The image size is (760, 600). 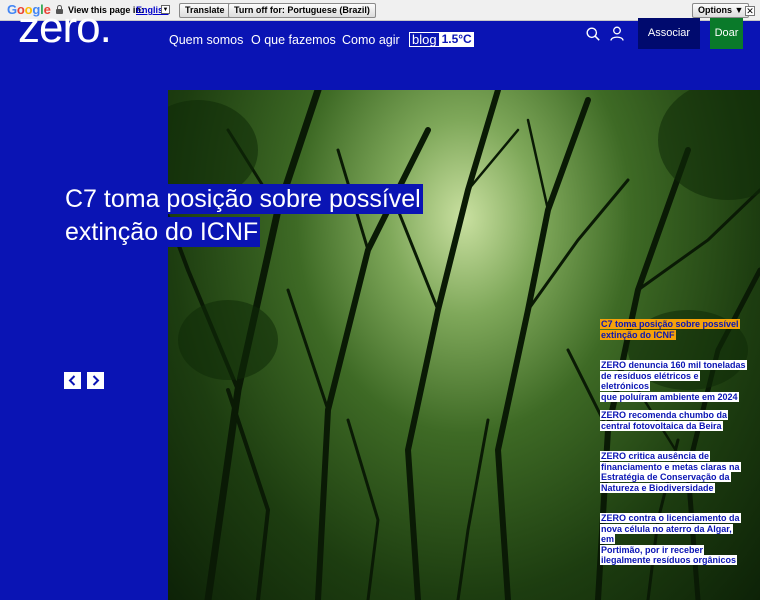 I want to click on options-button: Options ▼, so click(x=721, y=10).